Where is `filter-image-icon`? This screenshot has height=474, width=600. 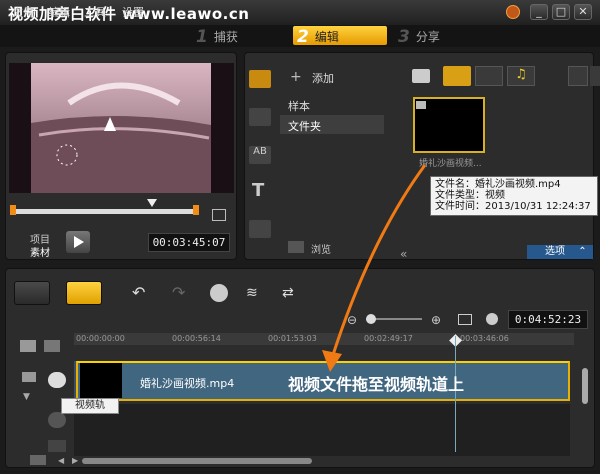
filter-image-icon is located at coordinates (489, 76).